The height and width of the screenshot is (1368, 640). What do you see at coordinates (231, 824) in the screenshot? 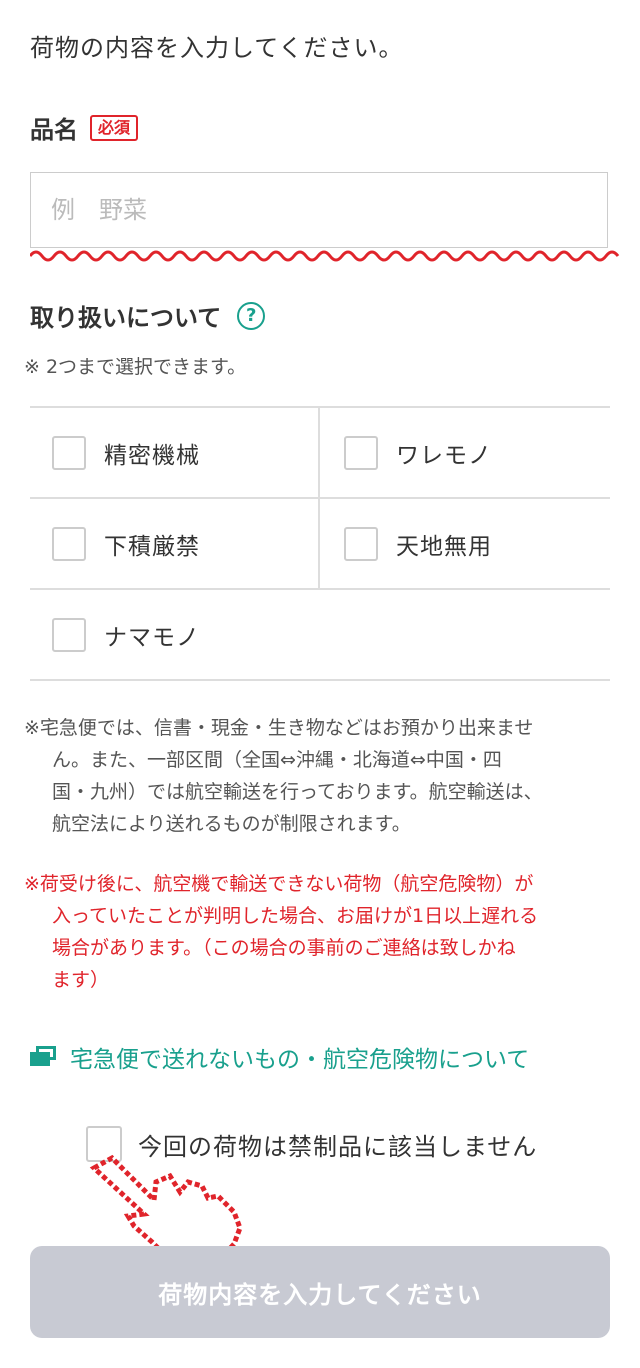
I see `notice-line: 航空法により送れるものが制限されます。` at bounding box center [231, 824].